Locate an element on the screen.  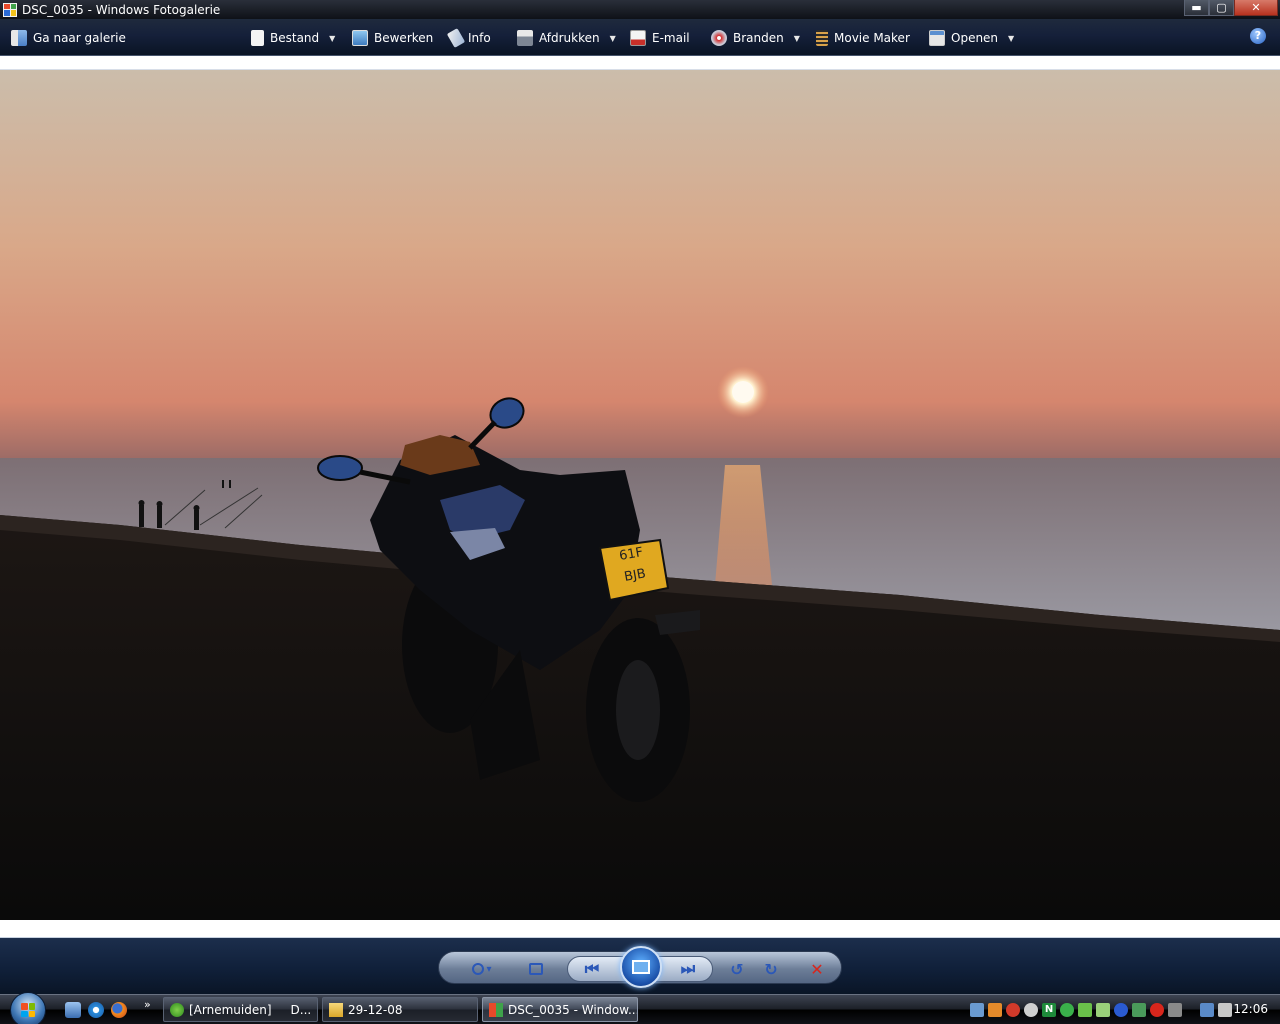
file-menu-label: Bestand is located at coordinates (295, 38).